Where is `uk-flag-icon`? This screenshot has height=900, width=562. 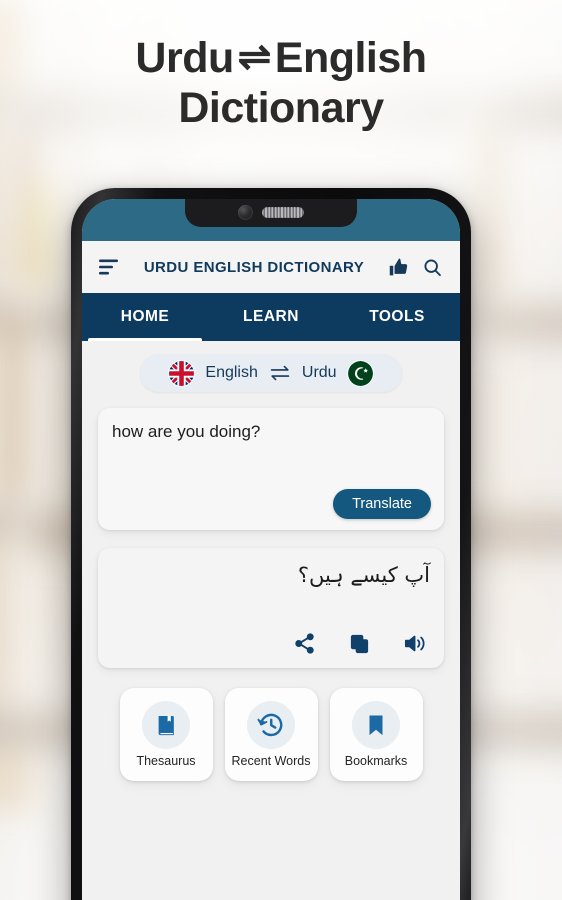 uk-flag-icon is located at coordinates (182, 373).